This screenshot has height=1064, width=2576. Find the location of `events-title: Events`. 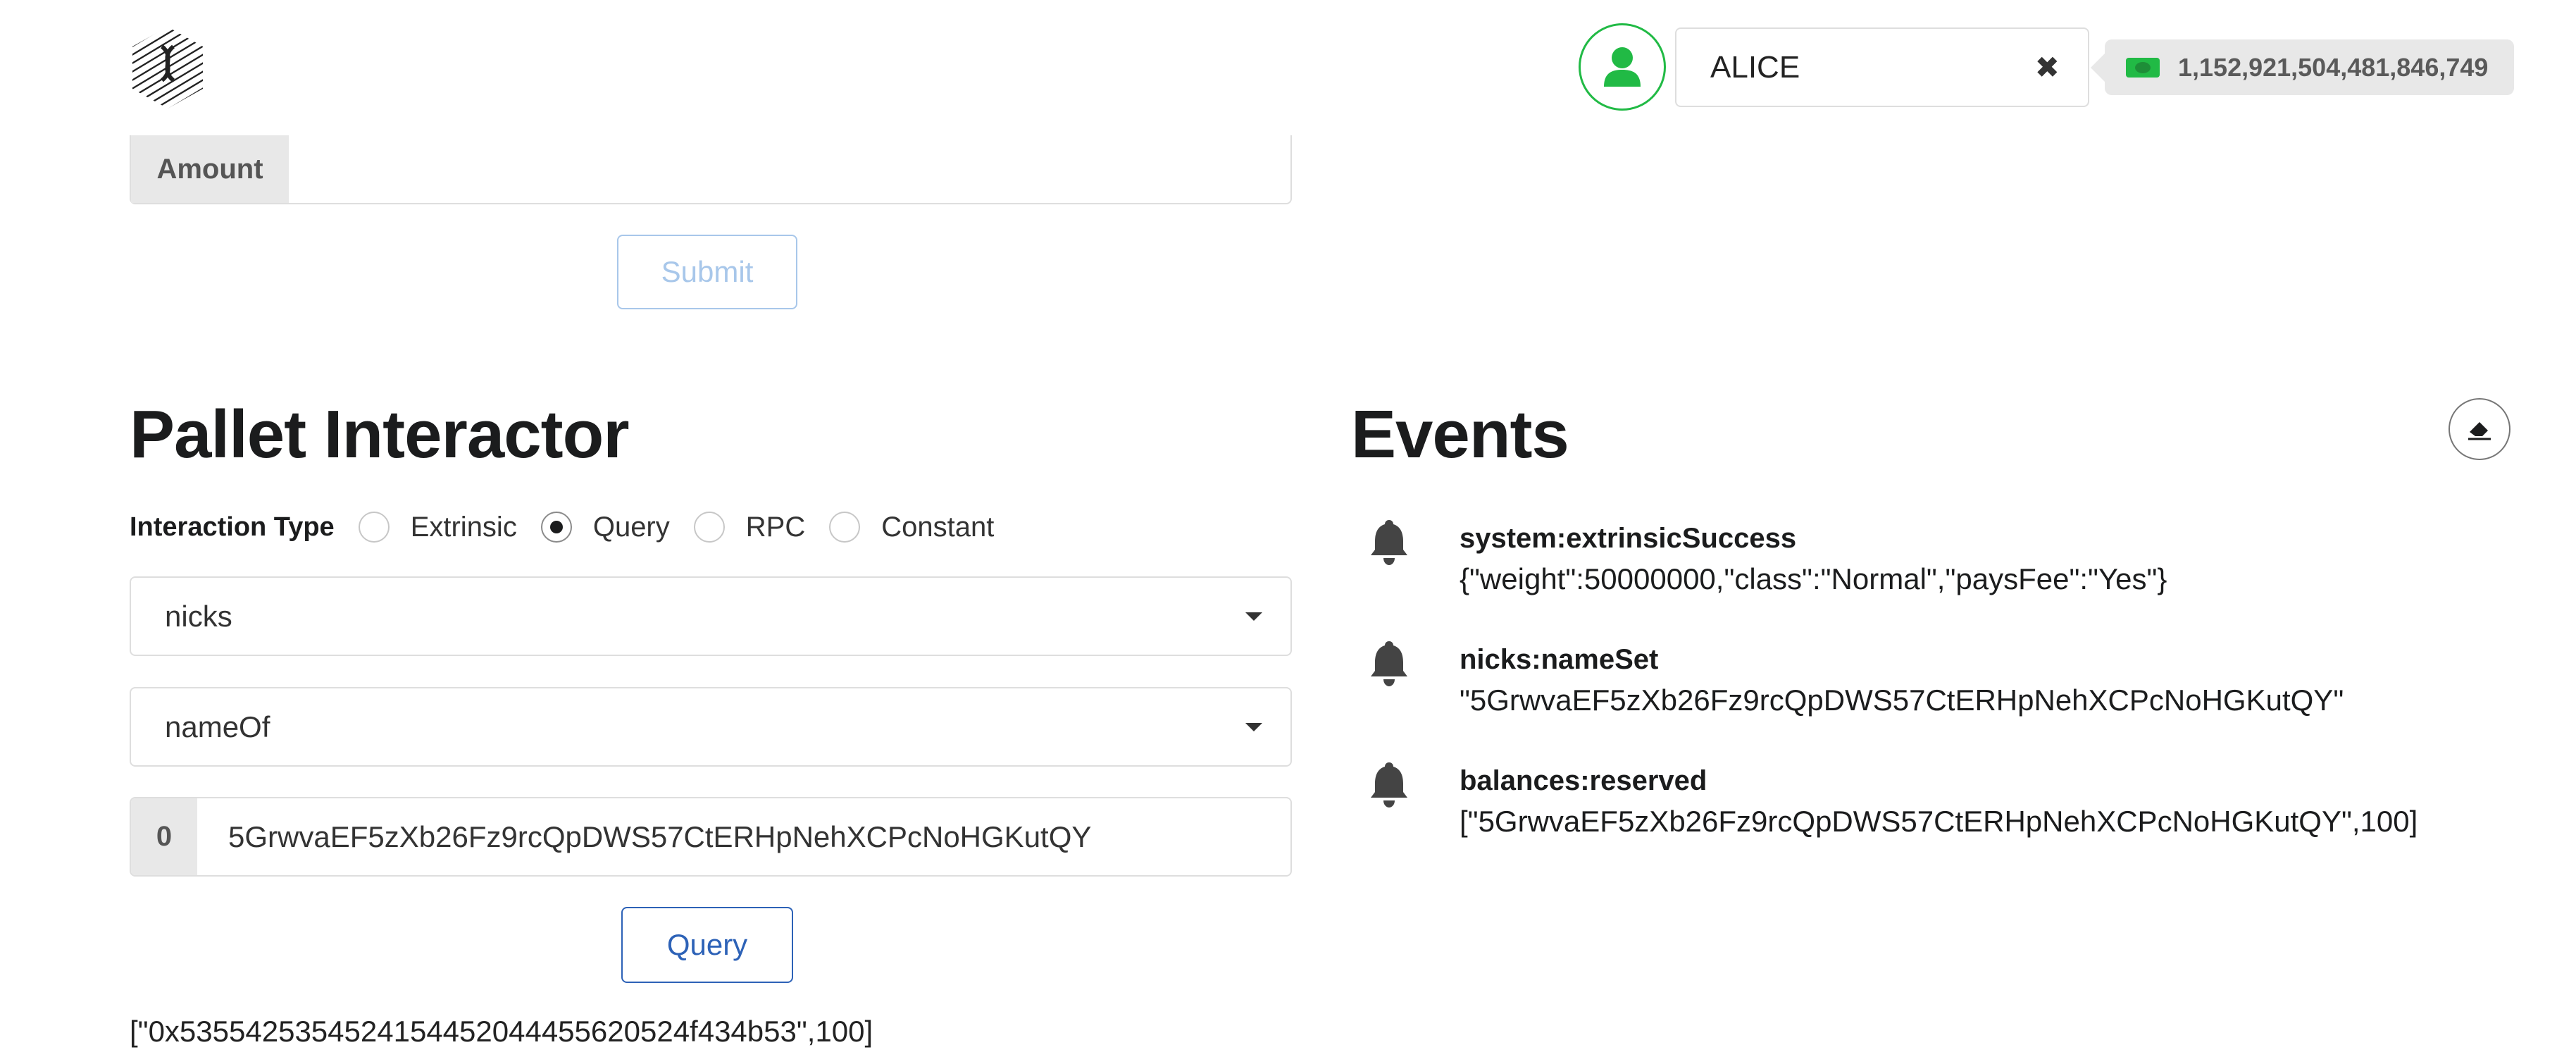

events-title: Events is located at coordinates (1460, 435).